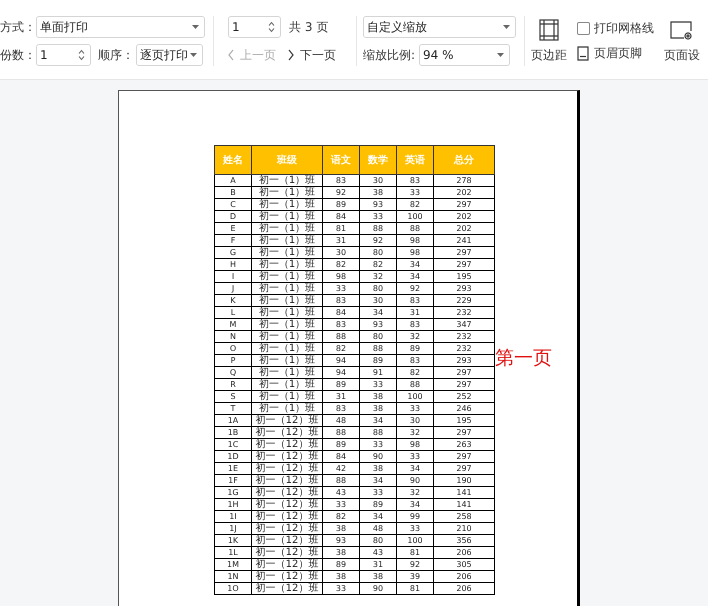  What do you see at coordinates (389, 55) in the screenshot?
I see `zoom-ratio-label: 缩放比例:` at bounding box center [389, 55].